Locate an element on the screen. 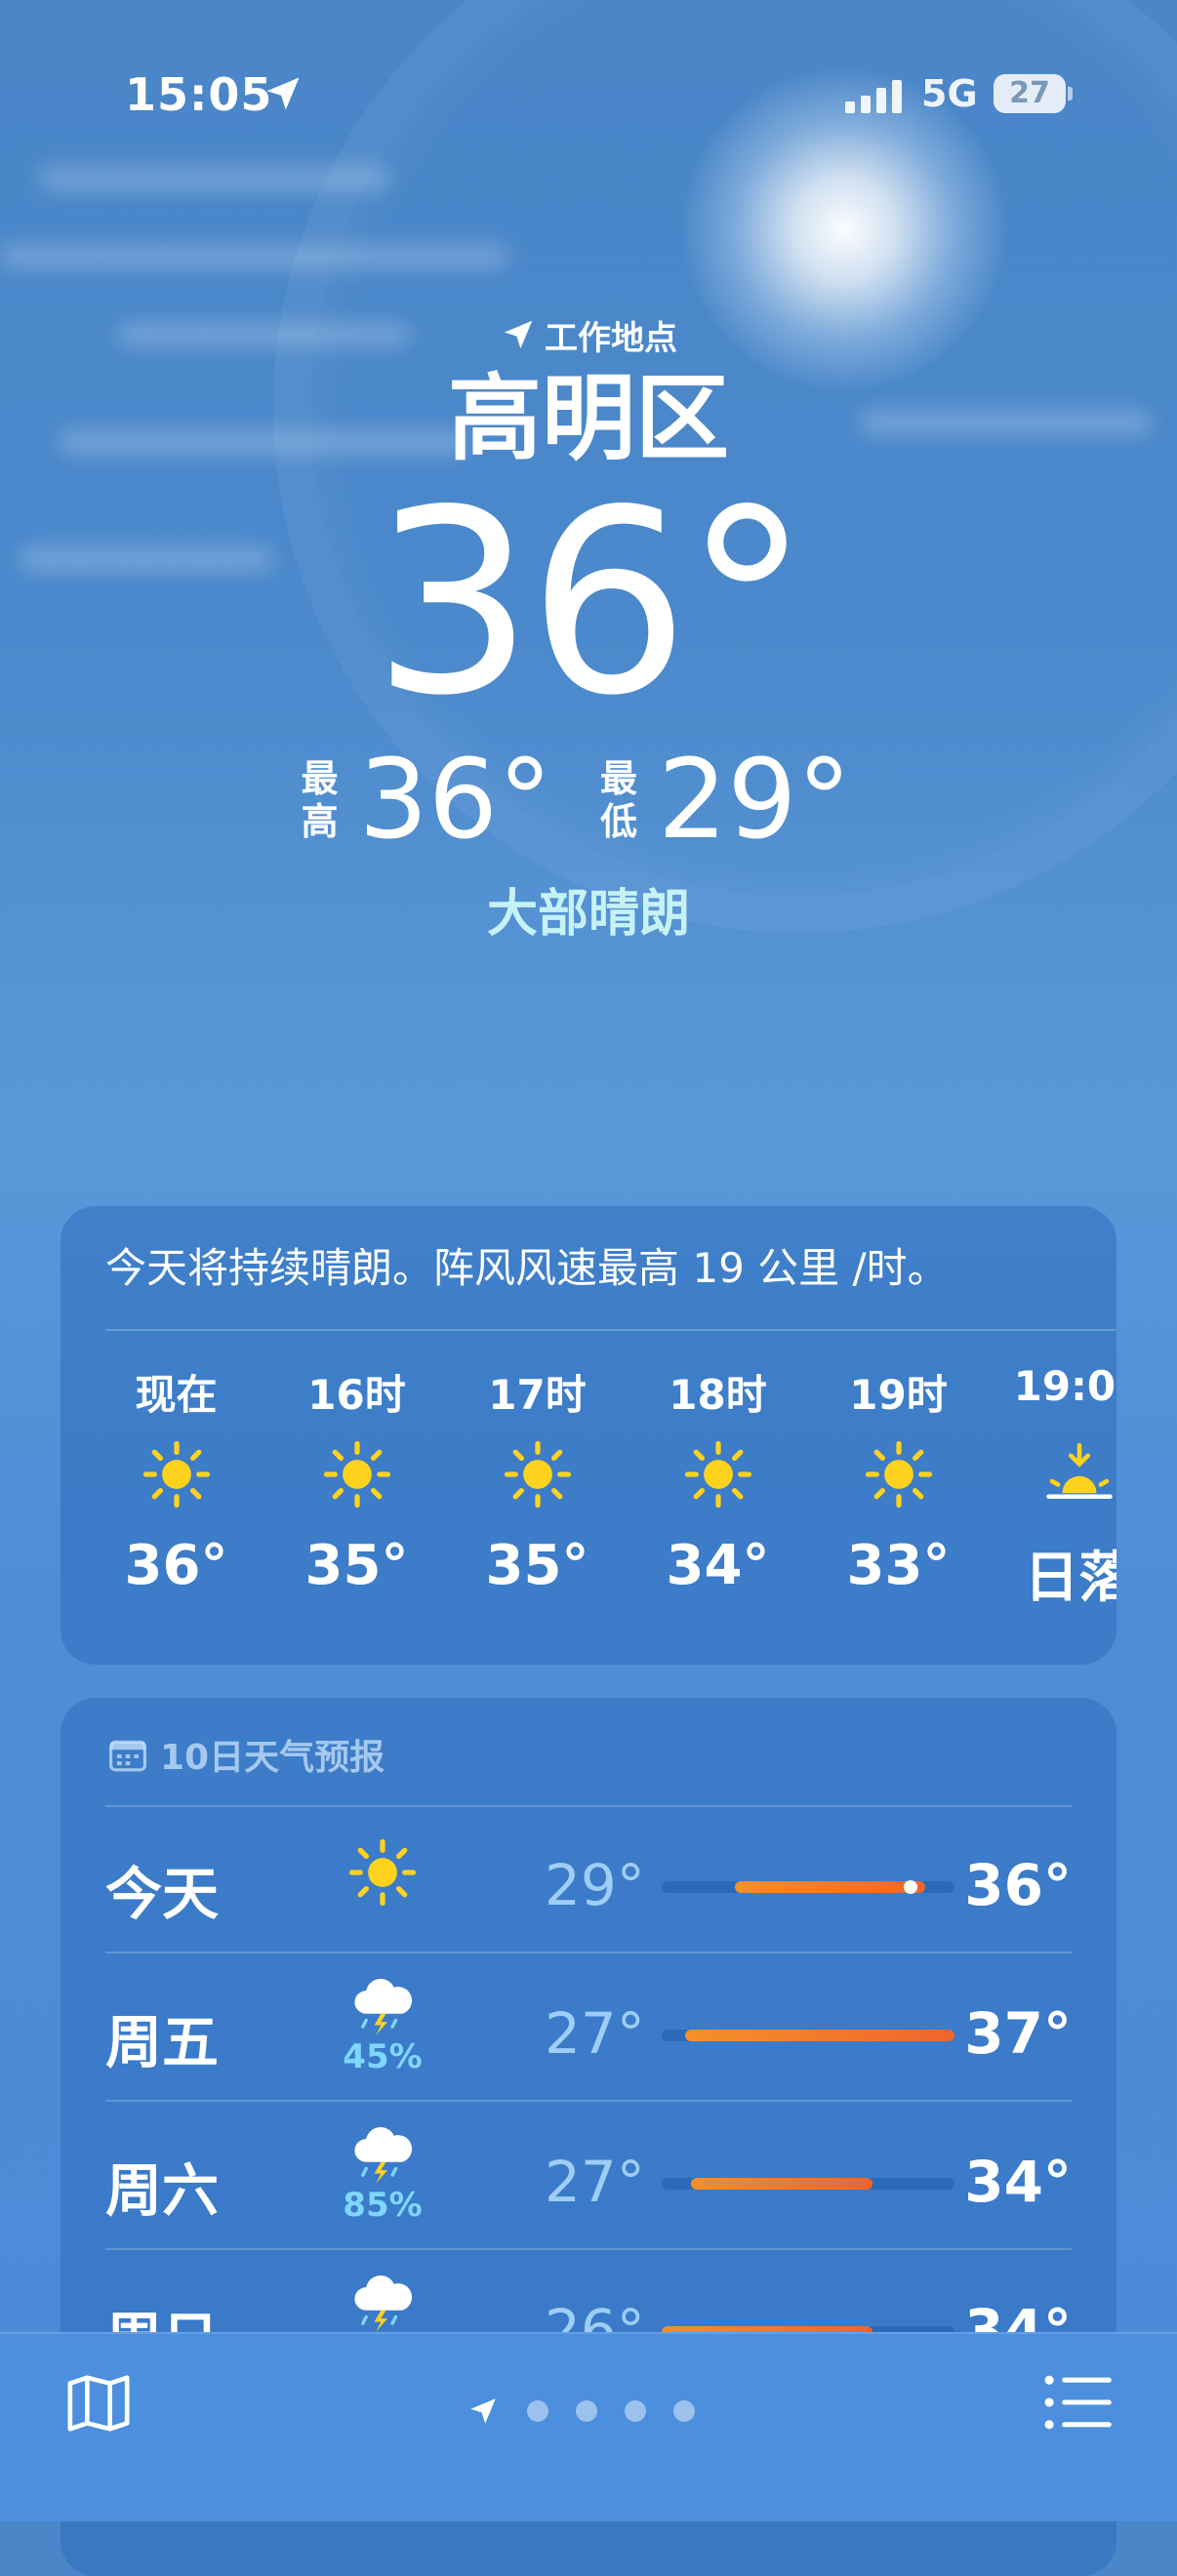  forecast-title-row: 10日天气预报 is located at coordinates (247, 1754).